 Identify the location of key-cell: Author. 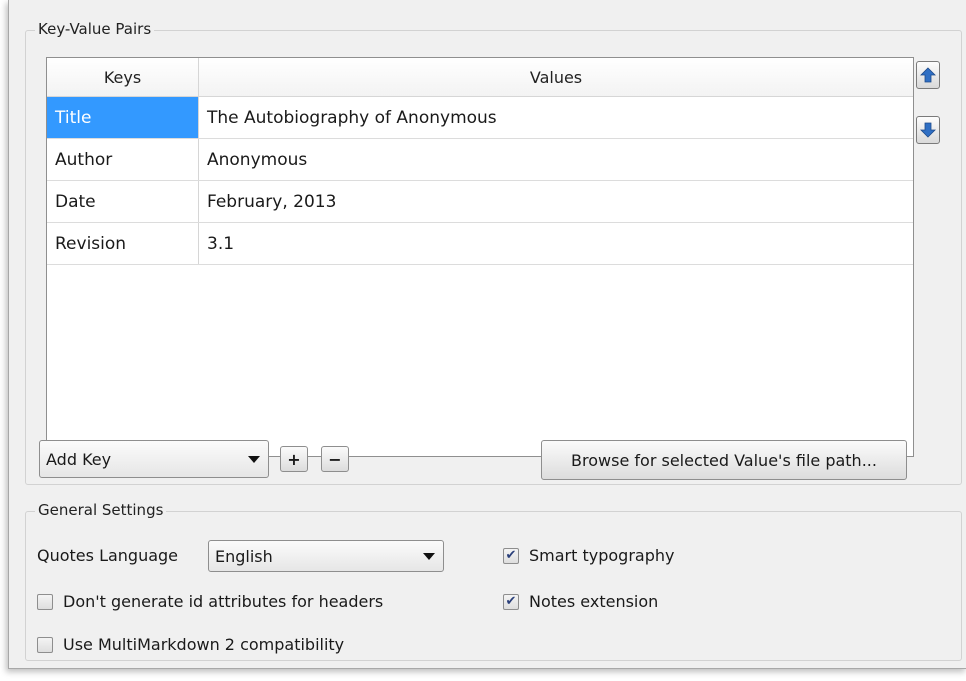
(123, 159).